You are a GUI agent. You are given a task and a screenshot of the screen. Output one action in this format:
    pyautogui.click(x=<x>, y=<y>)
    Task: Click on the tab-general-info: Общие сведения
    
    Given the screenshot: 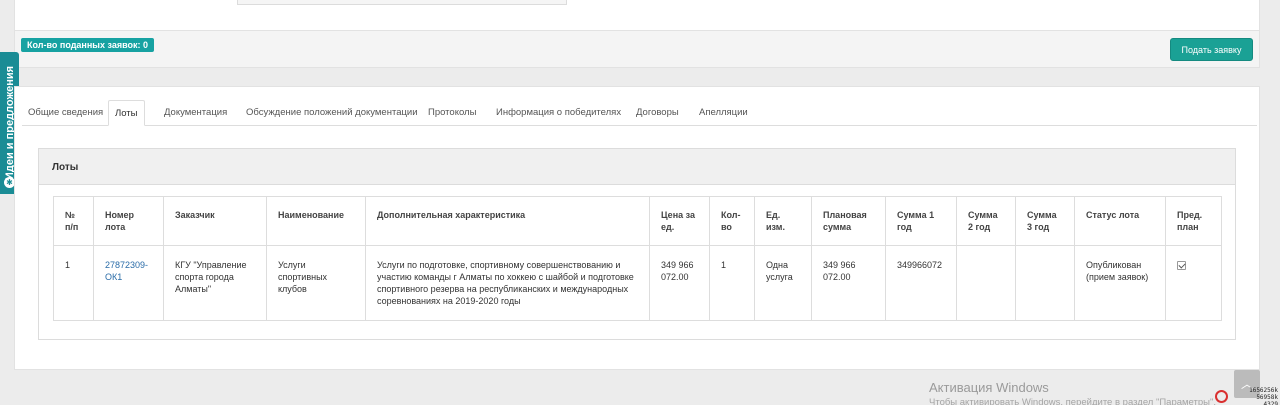 What is the action you would take?
    pyautogui.click(x=65, y=113)
    